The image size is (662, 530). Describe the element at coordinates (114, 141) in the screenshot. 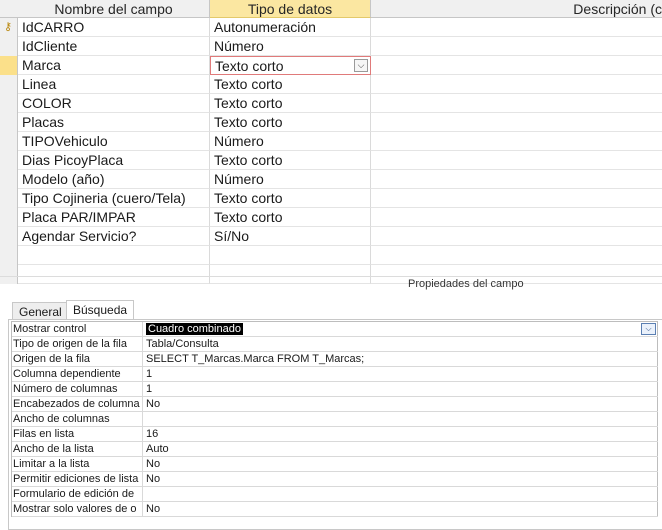

I see `field-name-cell: TIPOVehiculo` at that location.